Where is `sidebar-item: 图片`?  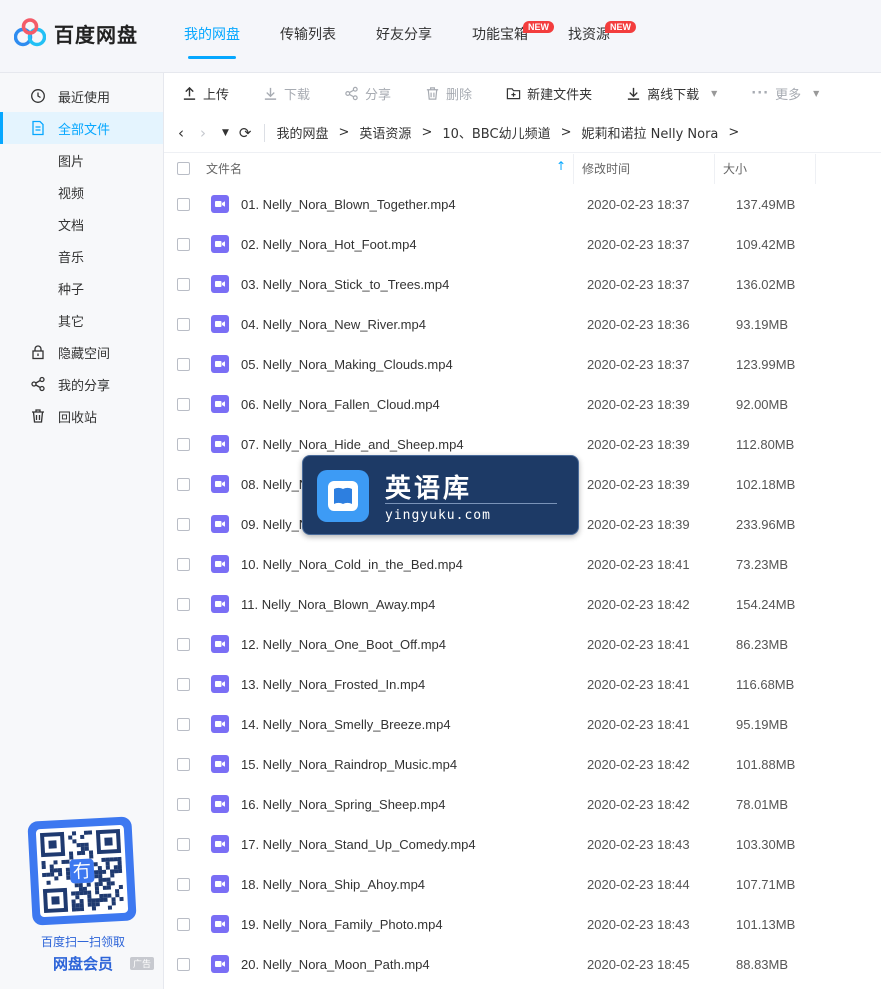
sidebar-item: 图片 is located at coordinates (81, 160).